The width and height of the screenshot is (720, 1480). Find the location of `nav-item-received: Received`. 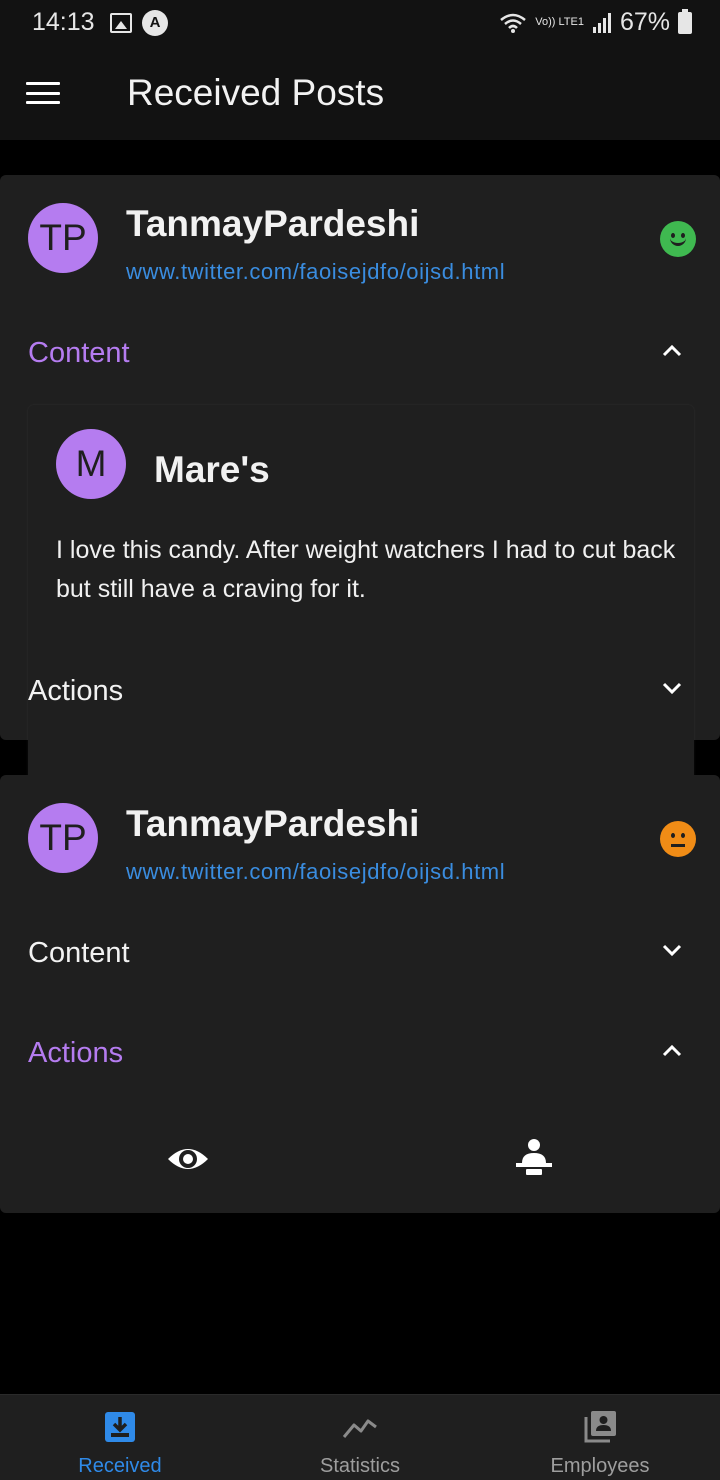

nav-item-received: Received is located at coordinates (120, 1437).